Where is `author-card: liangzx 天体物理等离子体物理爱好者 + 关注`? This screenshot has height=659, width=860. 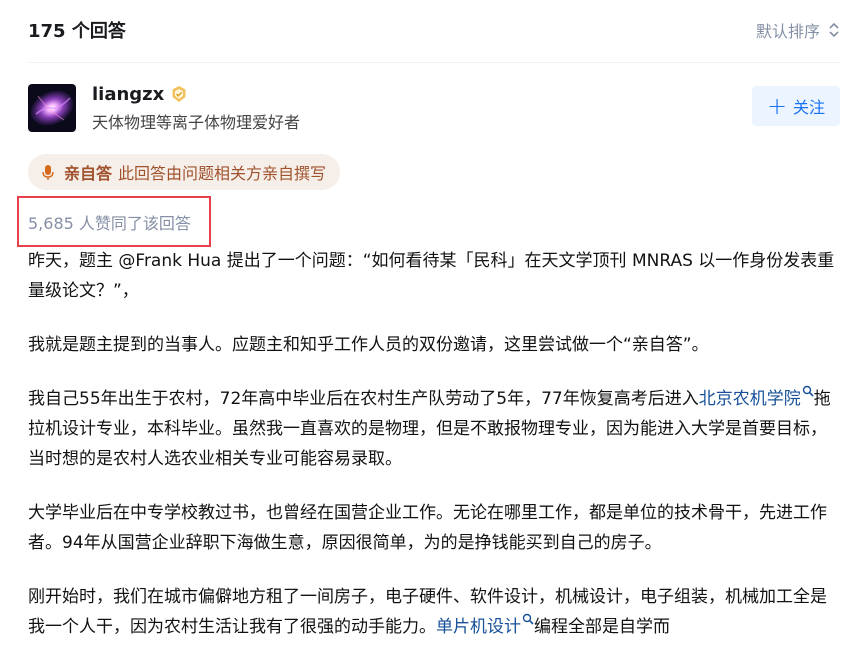 author-card: liangzx 天体物理等离子体物理爱好者 + 关注 is located at coordinates (434, 108).